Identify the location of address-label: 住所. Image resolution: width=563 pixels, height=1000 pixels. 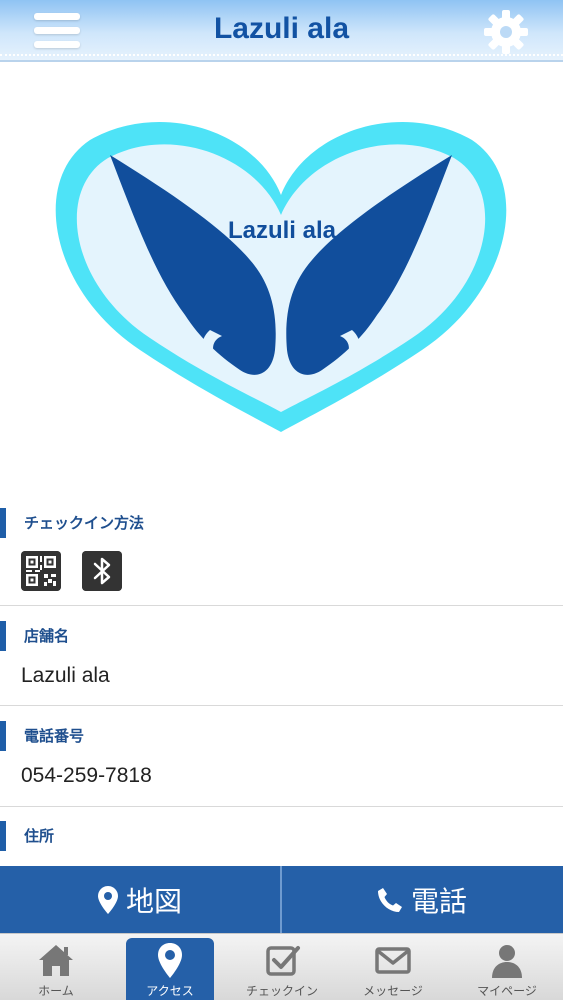
(27, 836).